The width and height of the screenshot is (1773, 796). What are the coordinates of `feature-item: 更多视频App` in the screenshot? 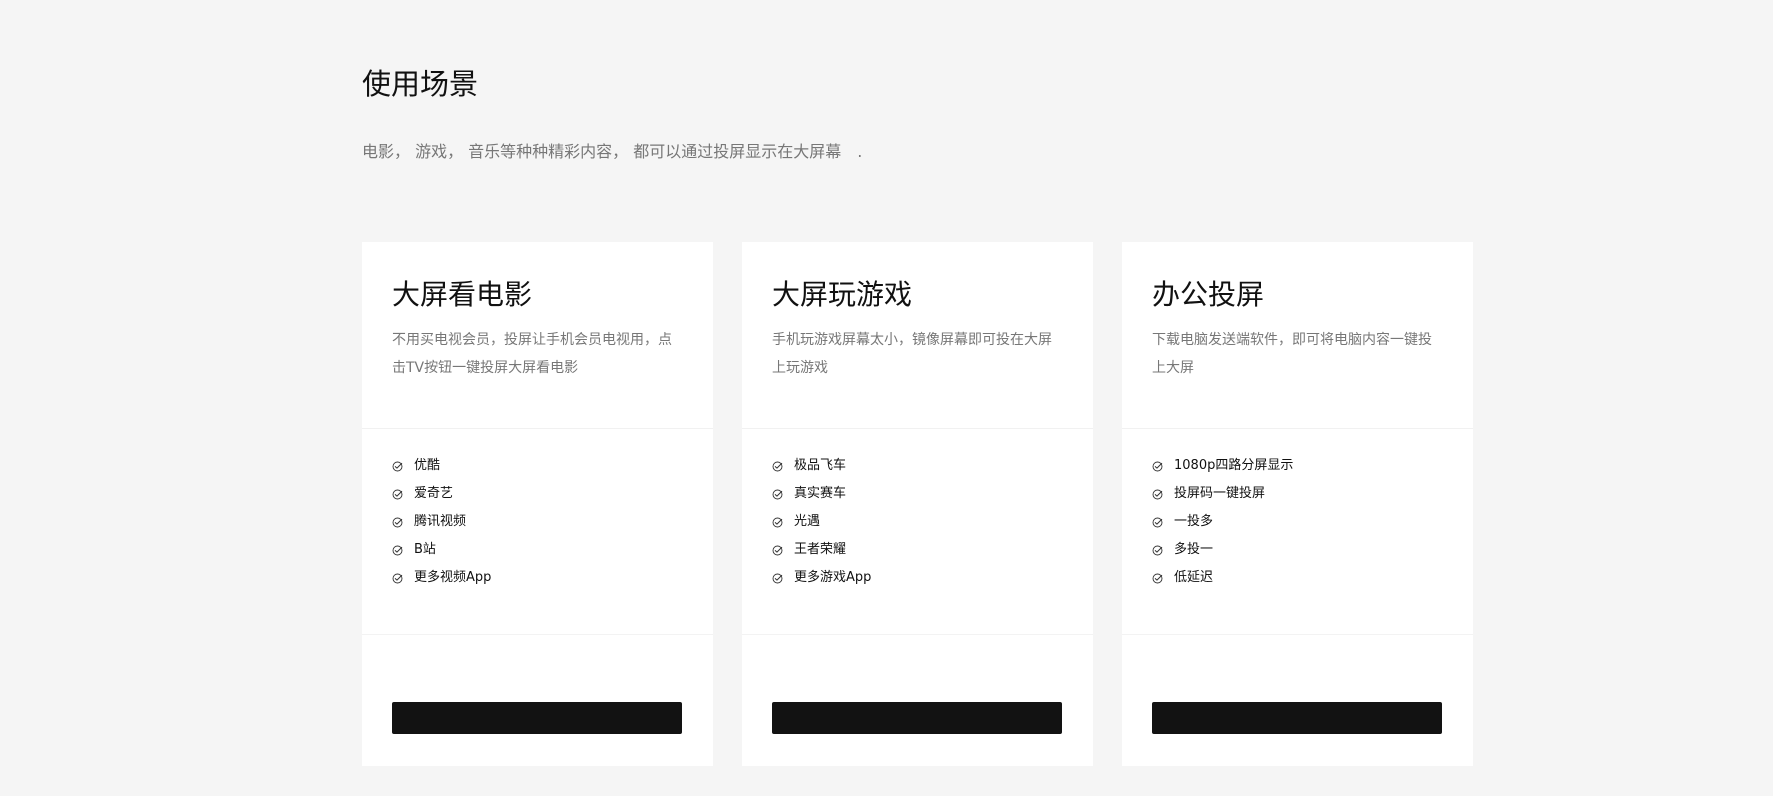 It's located at (537, 578).